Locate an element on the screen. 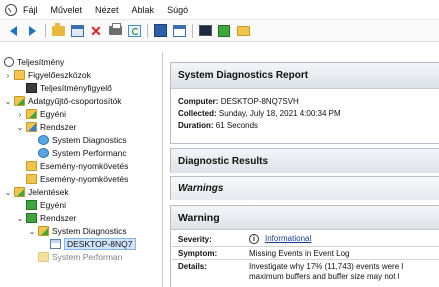 This screenshot has width=439, height=287. report-icon is located at coordinates (55, 244).